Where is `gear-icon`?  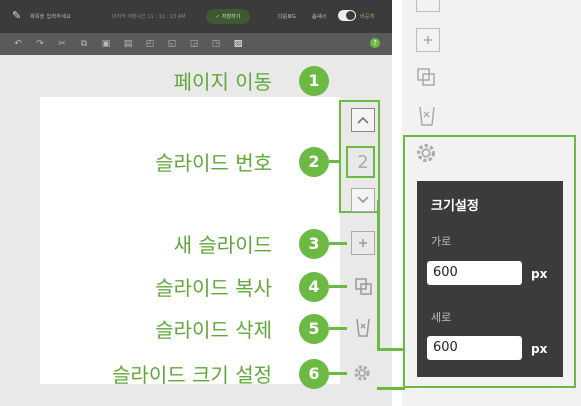
gear-icon is located at coordinates (362, 373).